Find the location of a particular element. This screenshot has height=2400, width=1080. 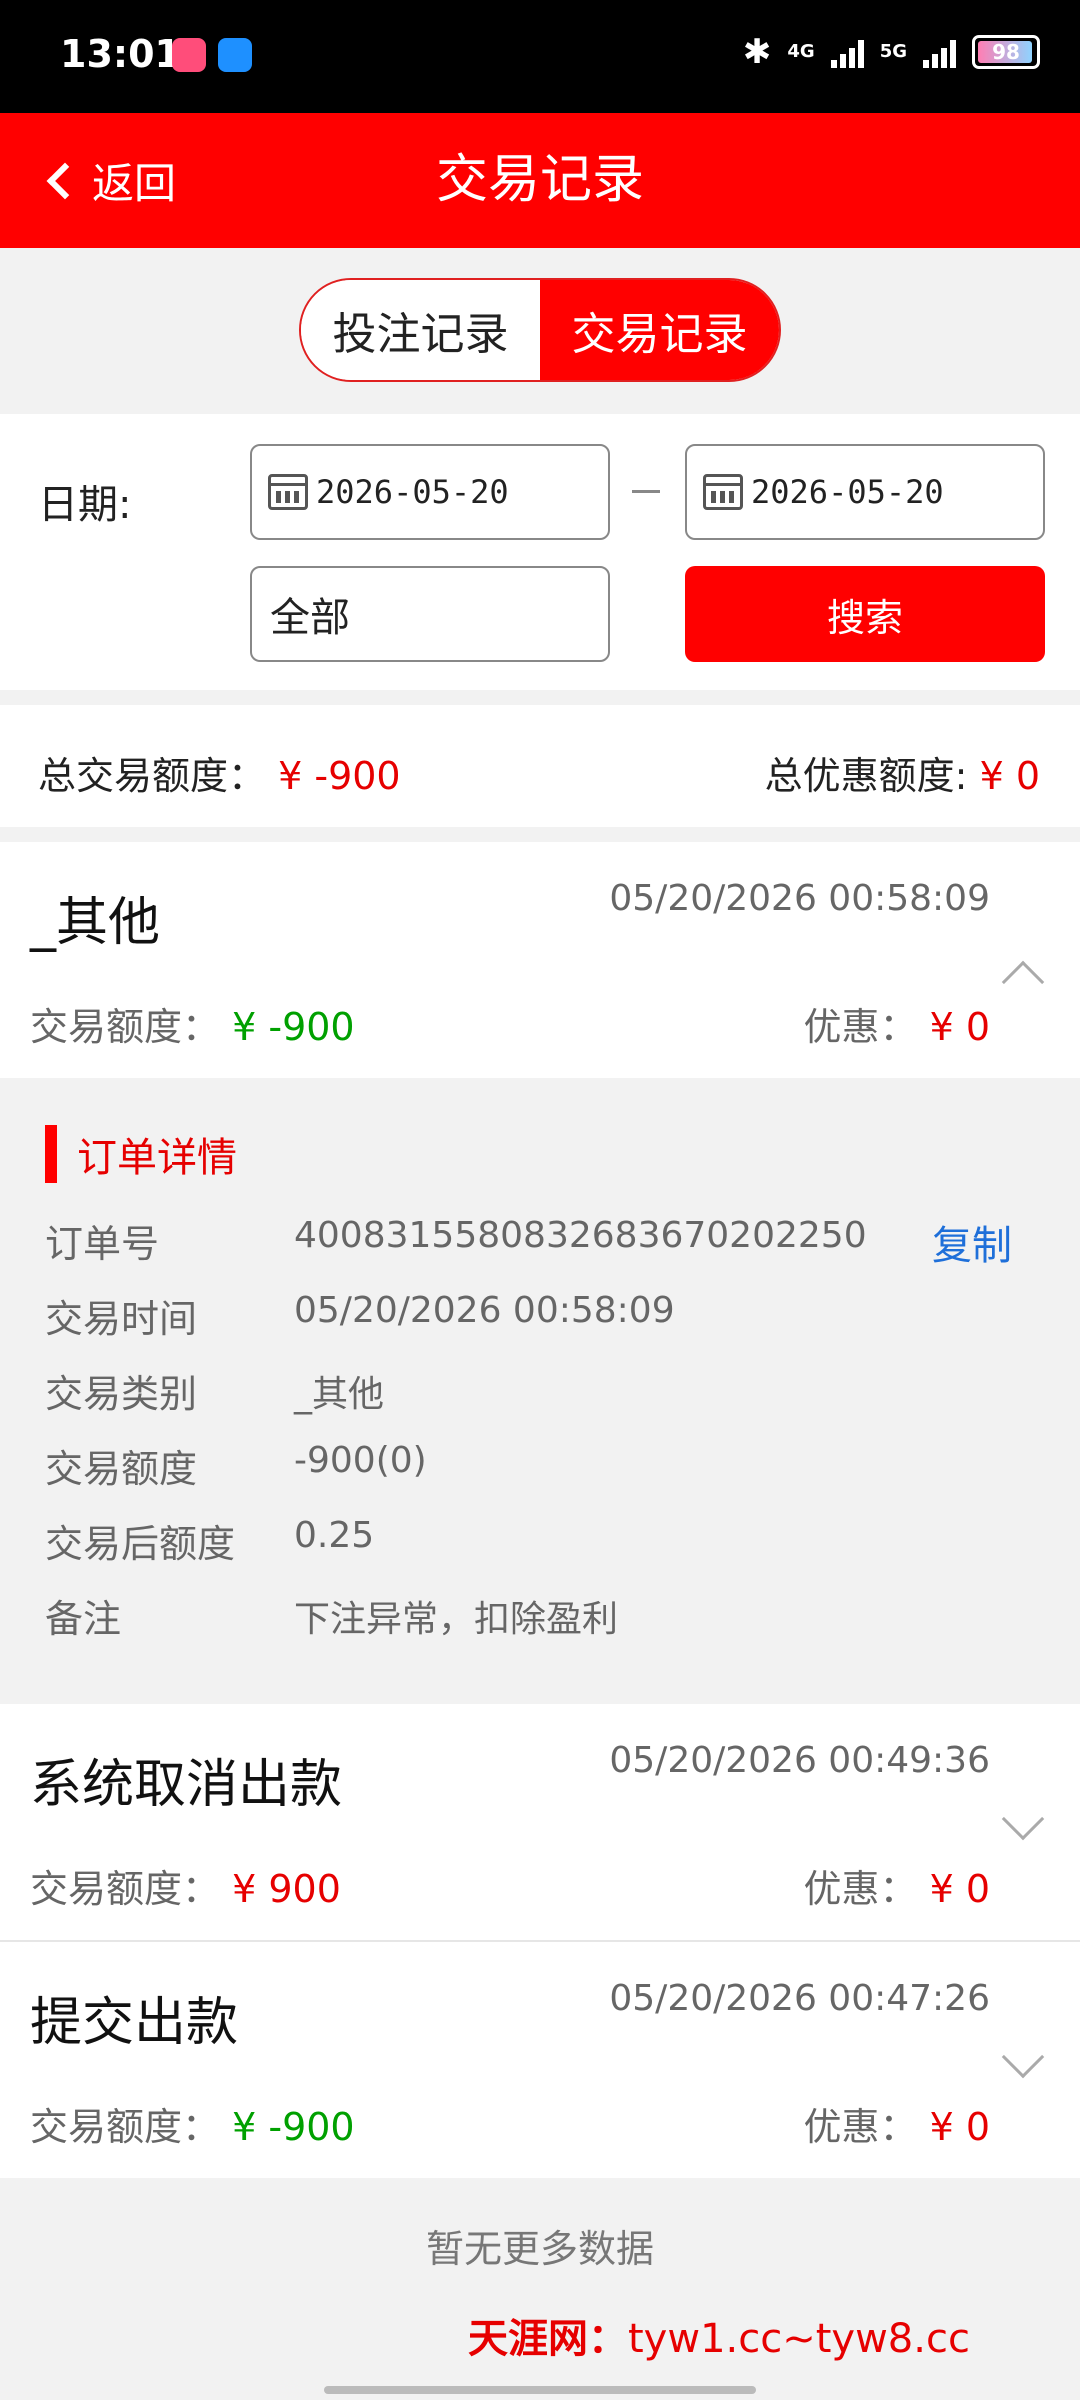

detail-label: 交易时间 is located at coordinates (121, 1319).